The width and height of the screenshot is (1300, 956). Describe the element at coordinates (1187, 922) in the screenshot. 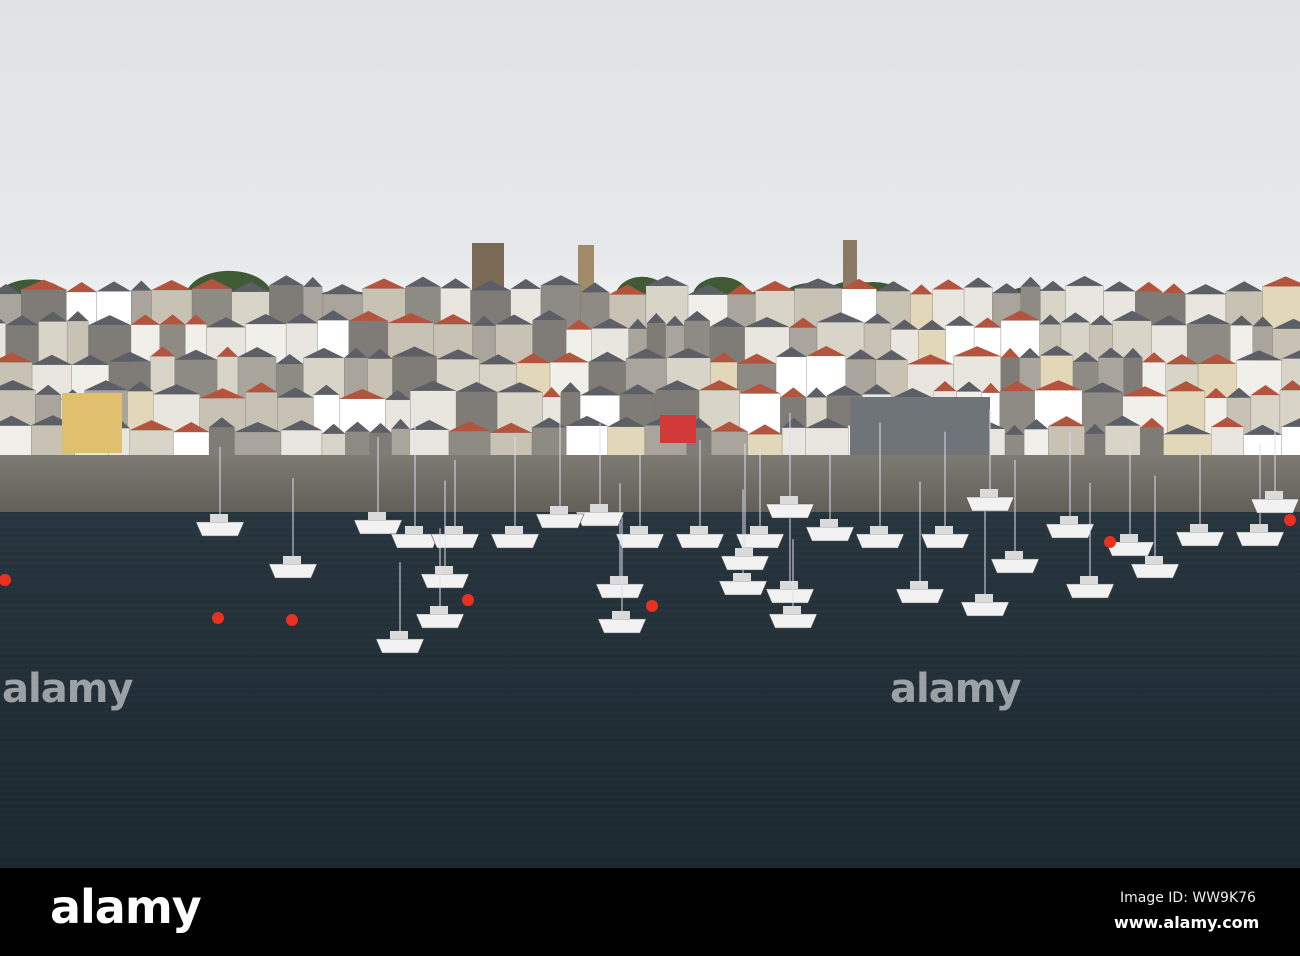

I see `site-url: www.alamy.com` at that location.